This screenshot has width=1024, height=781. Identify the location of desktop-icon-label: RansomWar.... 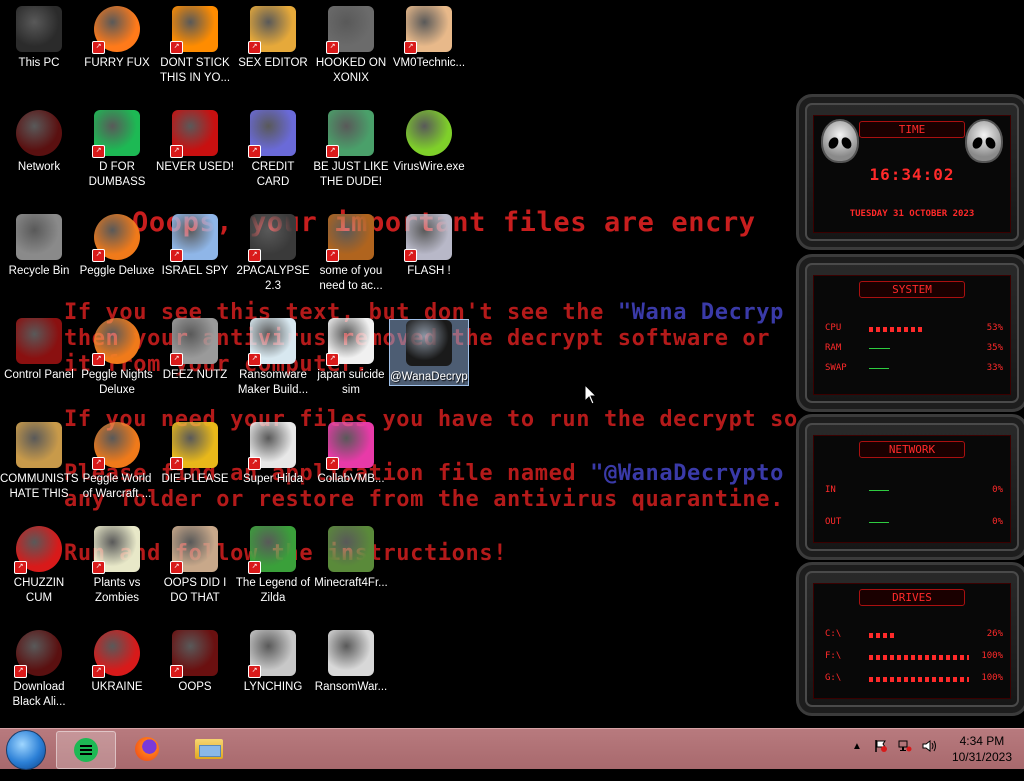
(351, 687).